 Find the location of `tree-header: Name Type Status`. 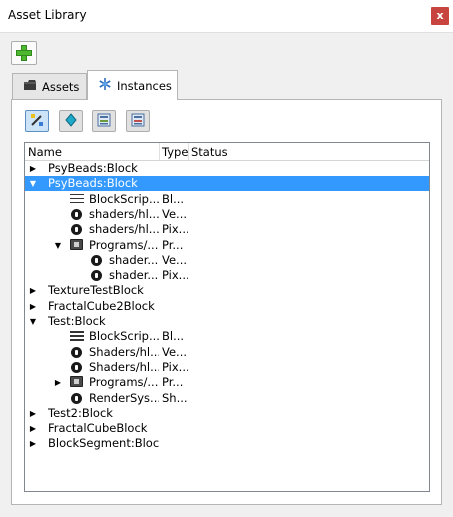

tree-header: Name Type Status is located at coordinates (227, 152).